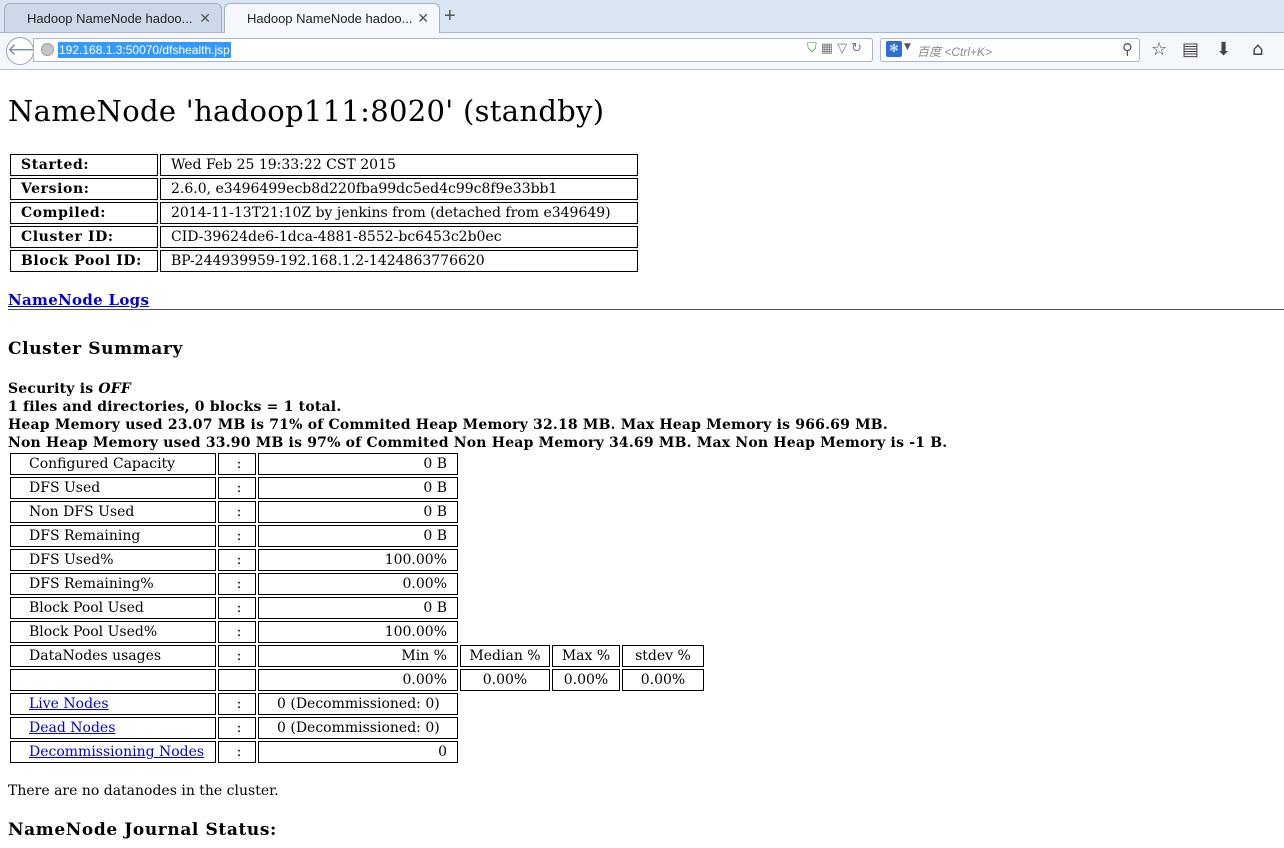  Describe the element at coordinates (646, 309) in the screenshot. I see `divider` at that location.